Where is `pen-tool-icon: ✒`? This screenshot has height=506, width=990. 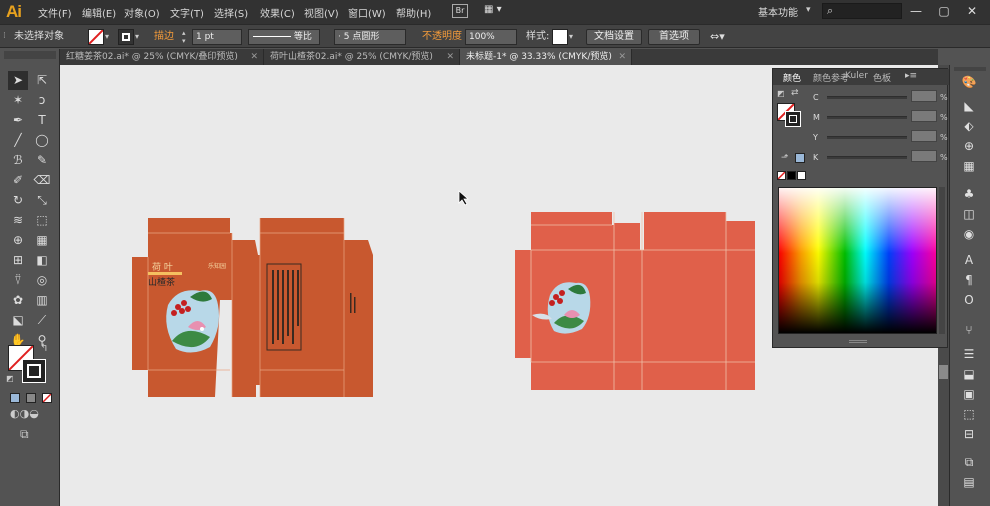
pen-tool-icon: ✒ is located at coordinates (18, 120).